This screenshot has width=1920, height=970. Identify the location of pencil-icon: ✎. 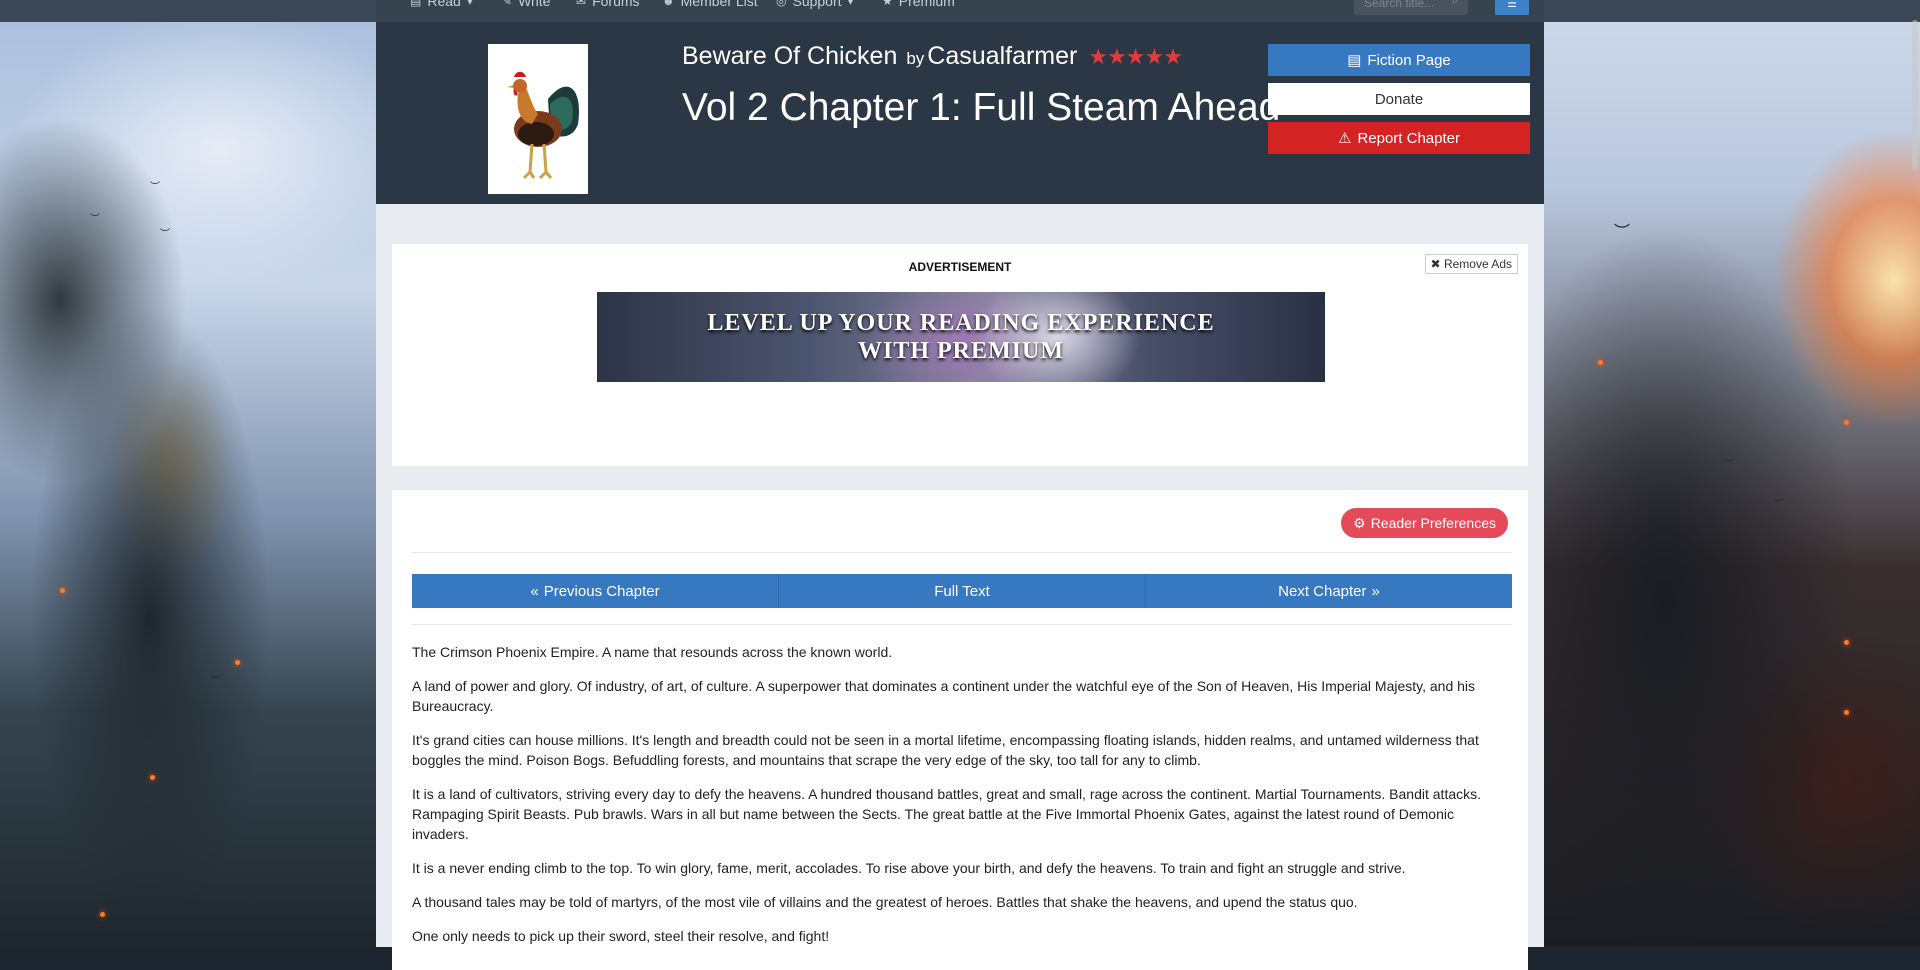
(507, 4).